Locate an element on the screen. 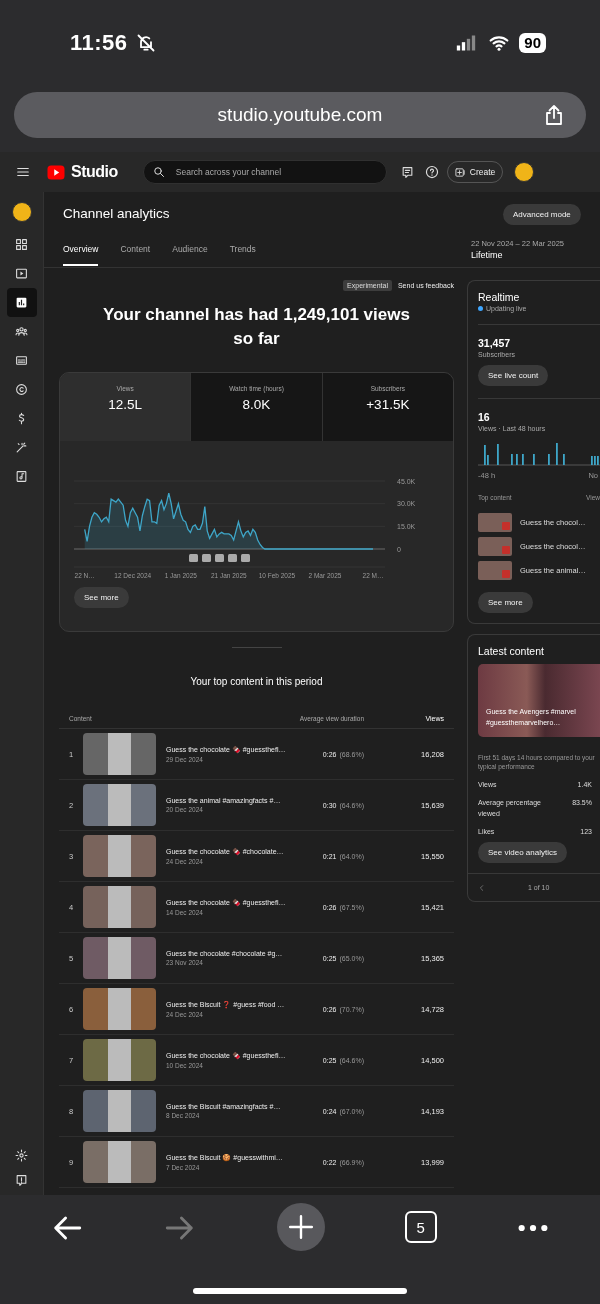 This screenshot has height=1304, width=600. advanced-mode-button: Advanced mode is located at coordinates (542, 214).